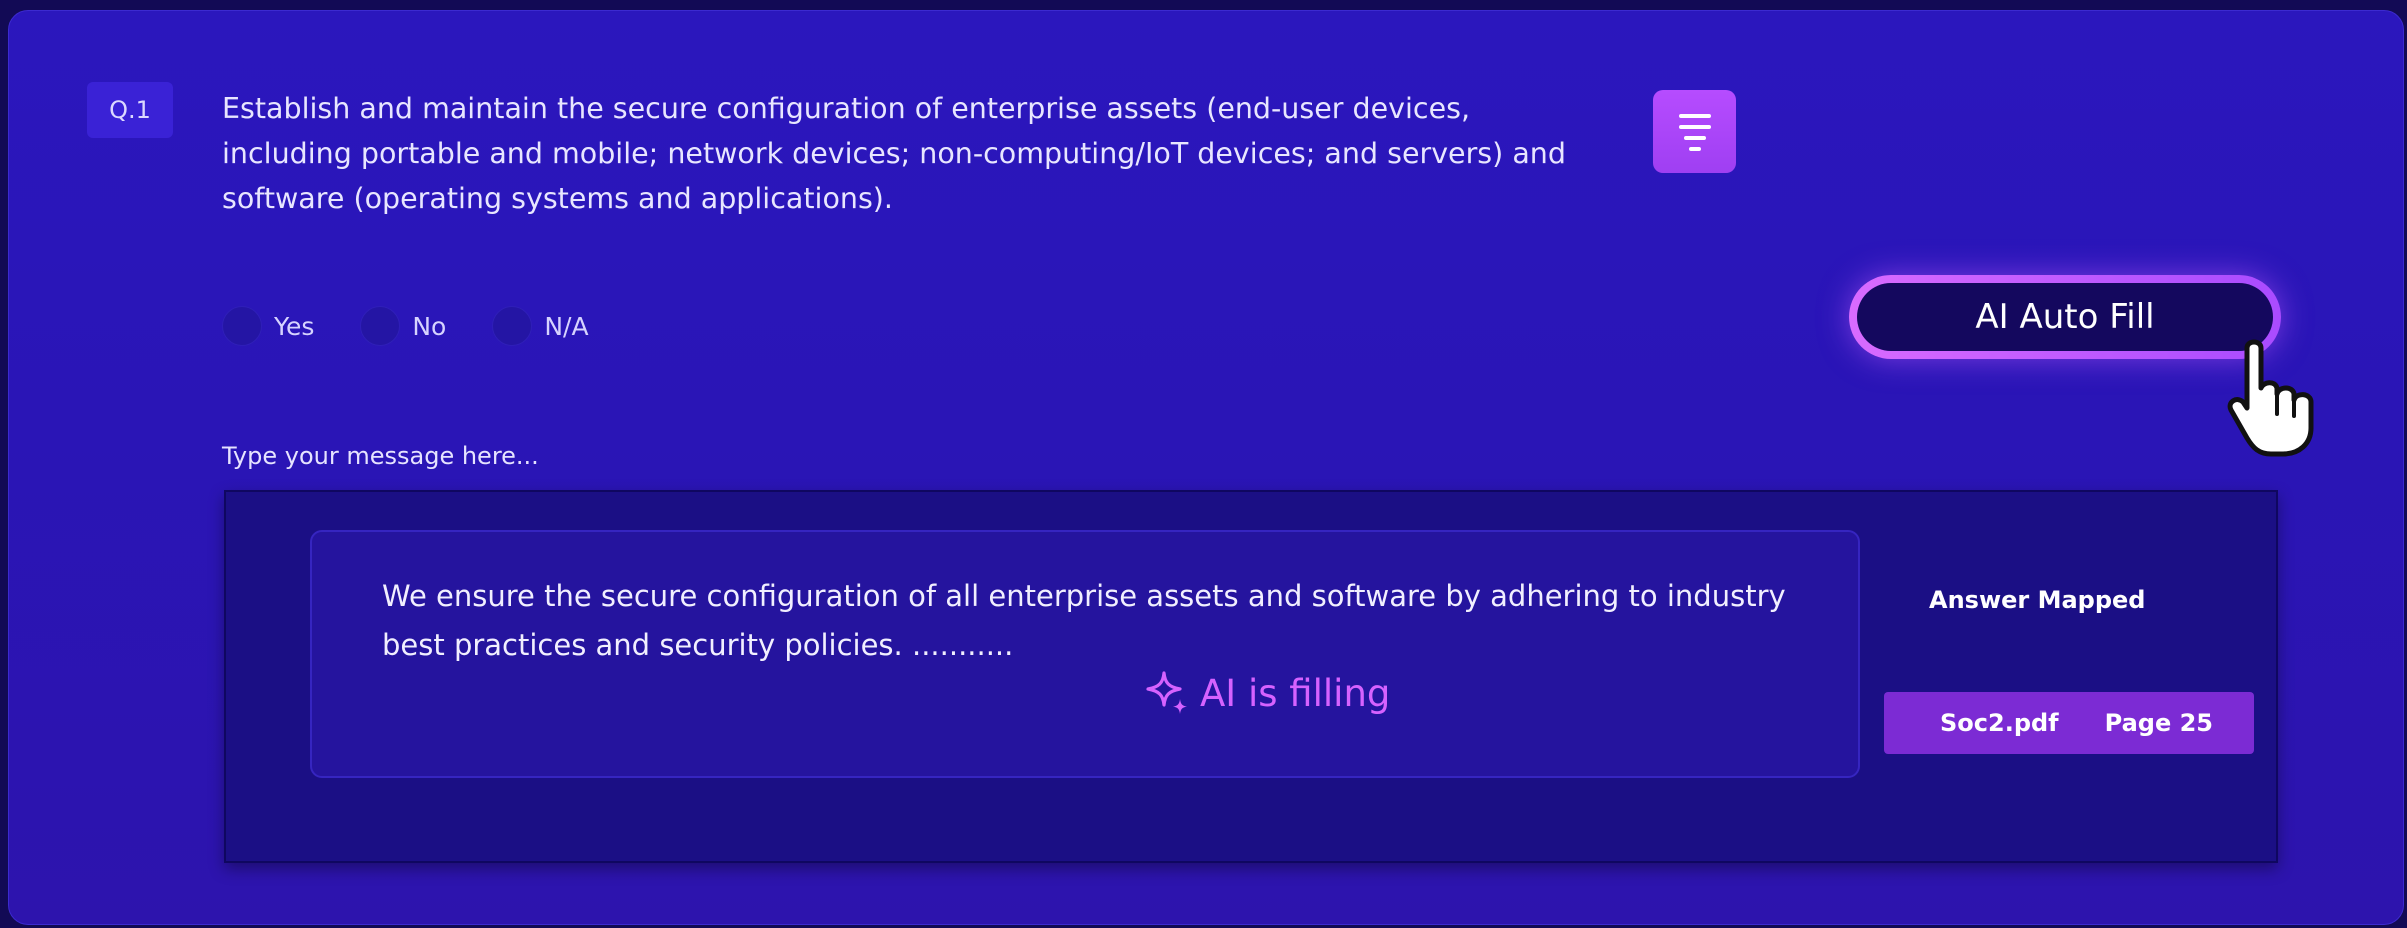 The image size is (2407, 928). I want to click on ai-filling-status: AI is filling, so click(1267, 693).